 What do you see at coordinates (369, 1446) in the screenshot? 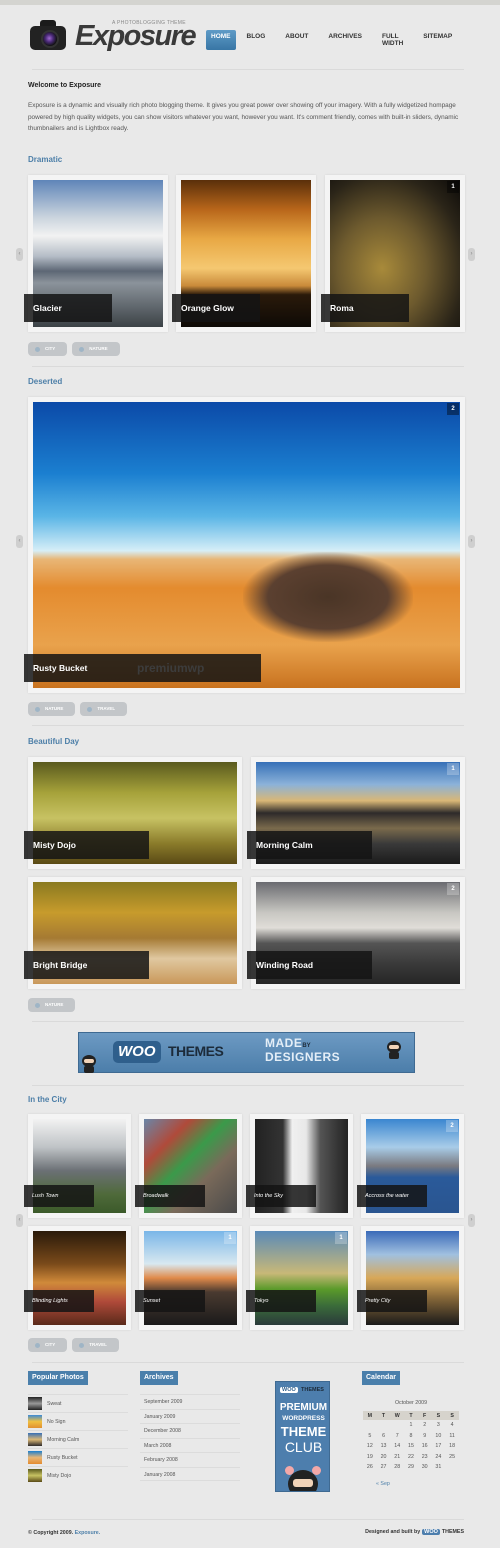
I see `calendar-day: 12` at bounding box center [369, 1446].